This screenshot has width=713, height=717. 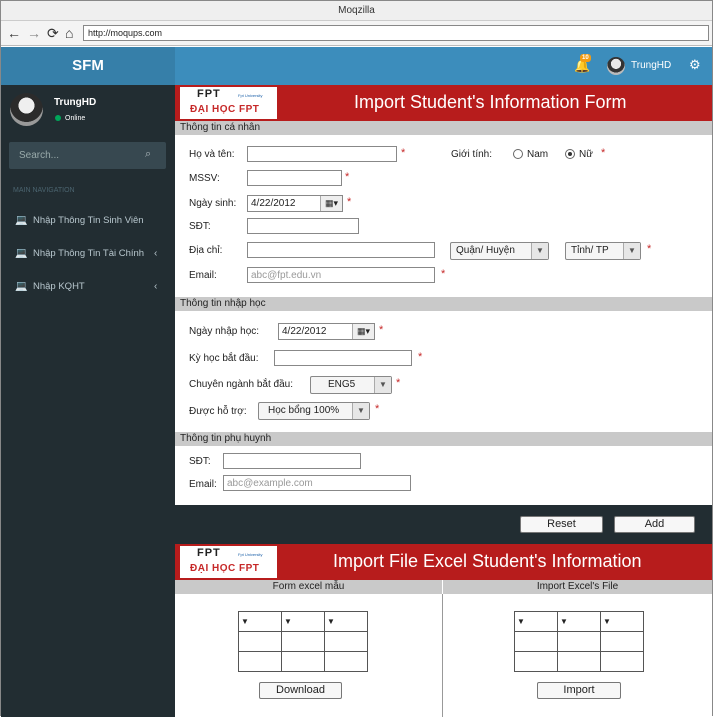 I want to click on home-icon: ⌂, so click(x=69, y=33).